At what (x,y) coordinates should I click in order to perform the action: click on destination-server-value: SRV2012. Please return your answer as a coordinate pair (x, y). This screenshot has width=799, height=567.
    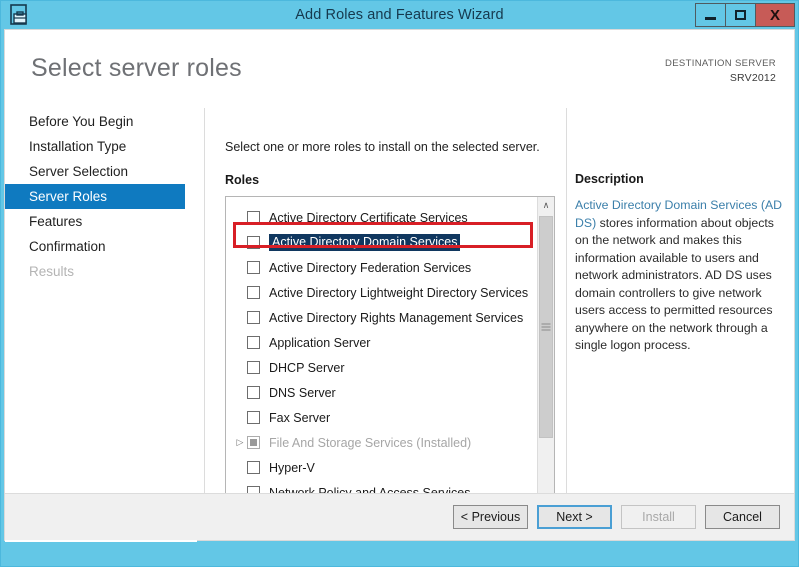
    Looking at the image, I should click on (752, 78).